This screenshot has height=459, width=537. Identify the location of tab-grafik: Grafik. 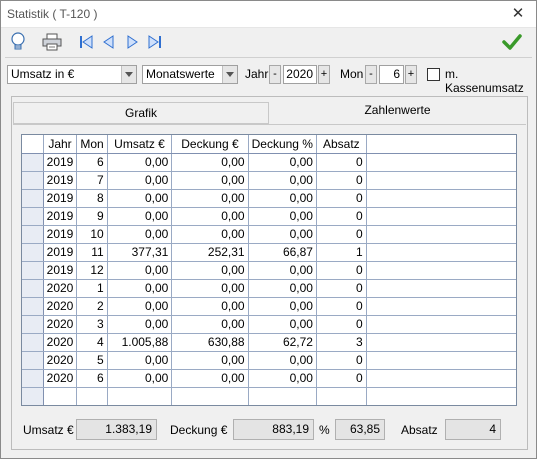
(141, 113).